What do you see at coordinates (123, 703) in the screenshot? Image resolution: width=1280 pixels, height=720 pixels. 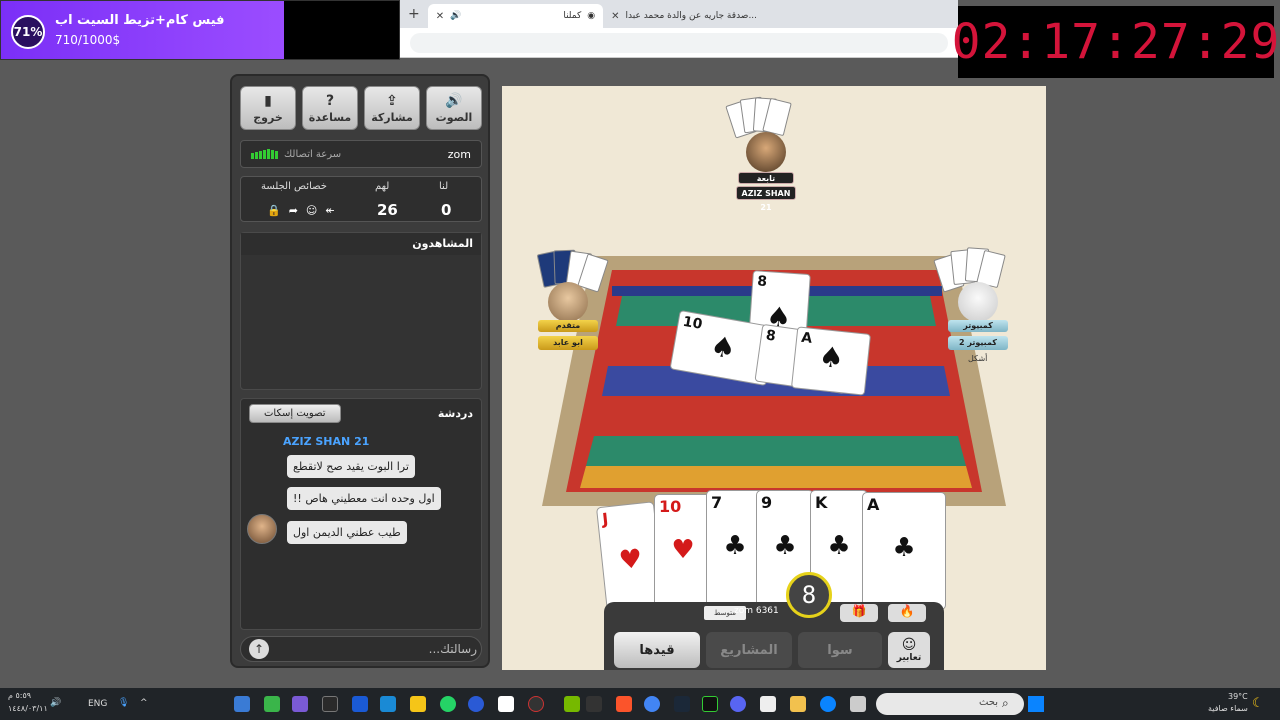 I see `mic-icon: 🎙` at bounding box center [123, 703].